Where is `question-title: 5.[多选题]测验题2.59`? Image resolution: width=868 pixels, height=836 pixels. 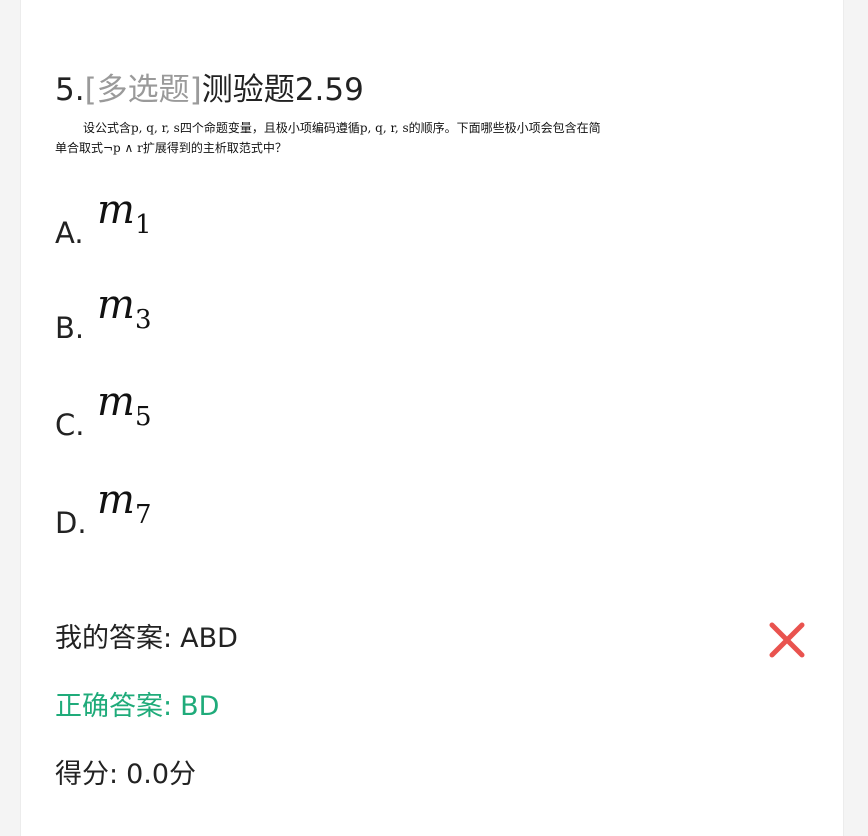
question-title: 5.[多选题]测验题2.59 is located at coordinates (209, 90).